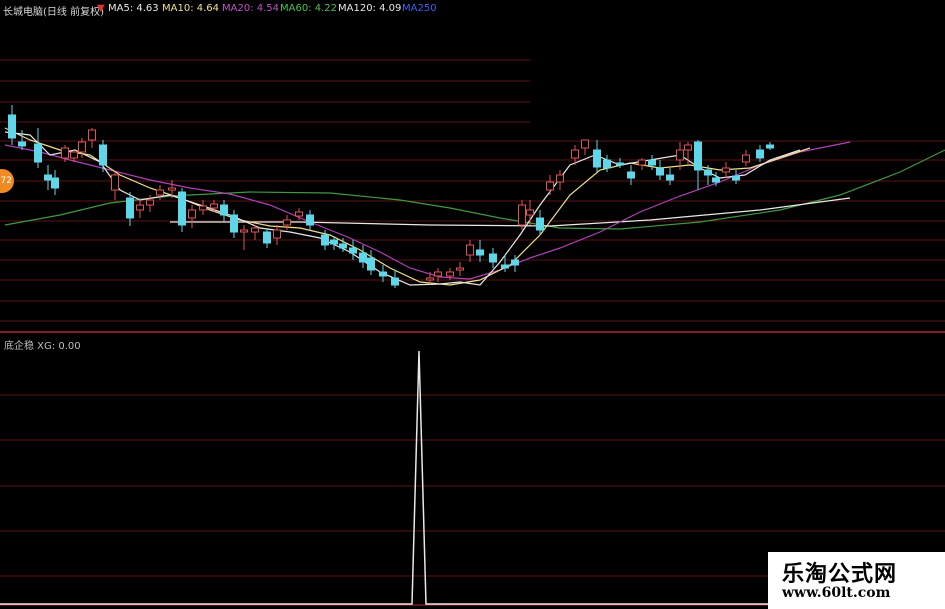 The height and width of the screenshot is (609, 945). I want to click on ma250-value: MA250, so click(419, 8).